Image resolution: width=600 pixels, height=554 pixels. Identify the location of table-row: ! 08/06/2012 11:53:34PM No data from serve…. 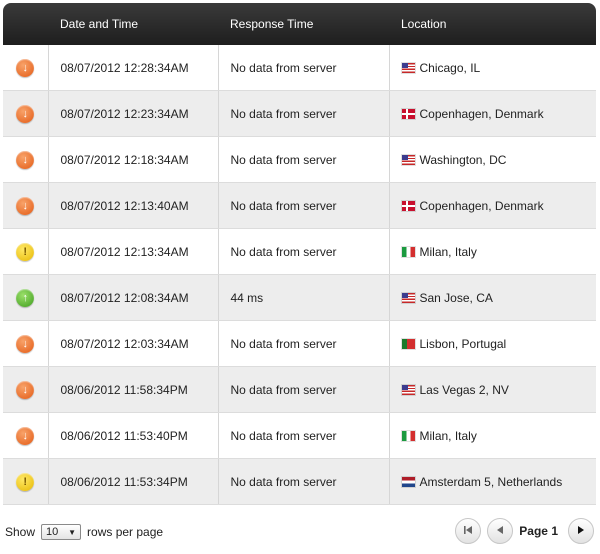
(299, 481).